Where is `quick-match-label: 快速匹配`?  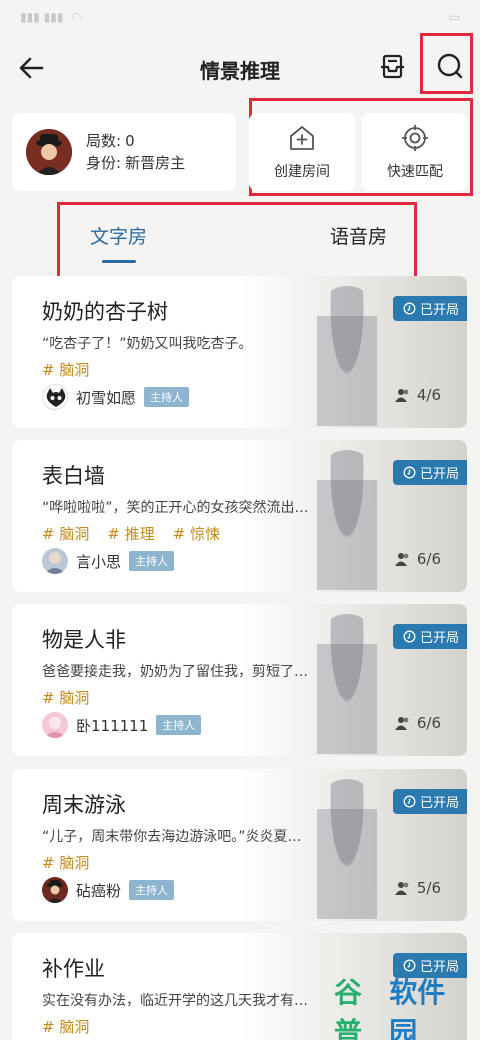 quick-match-label: 快速匹配 is located at coordinates (415, 172).